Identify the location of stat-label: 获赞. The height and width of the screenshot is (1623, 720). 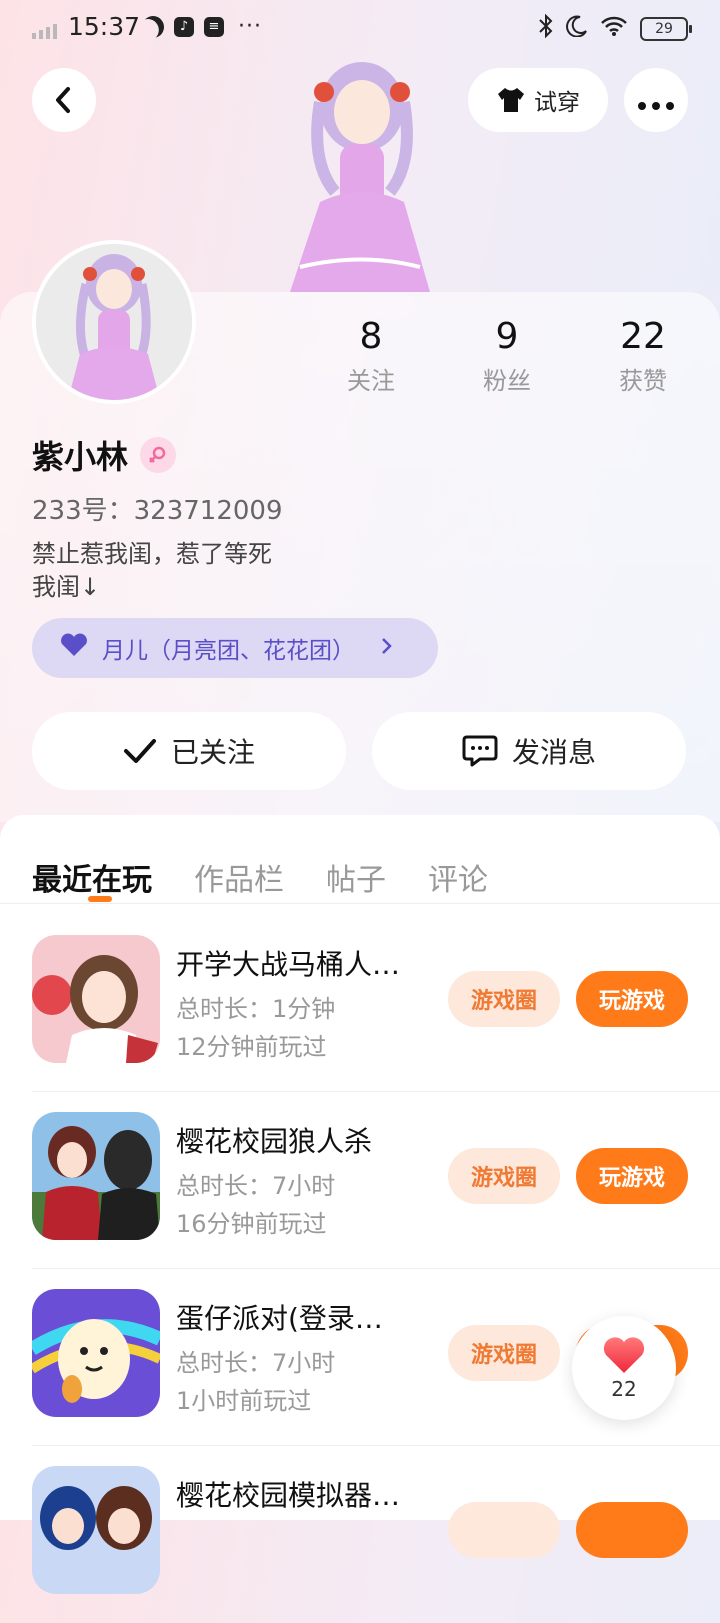
(643, 381).